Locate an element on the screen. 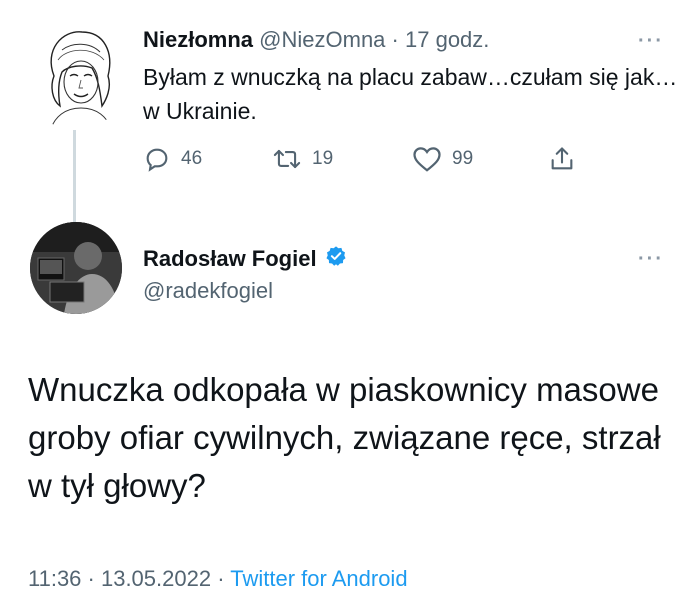 The width and height of the screenshot is (700, 604). main-tweet-author: Radosław Fogiel is located at coordinates (245, 259).